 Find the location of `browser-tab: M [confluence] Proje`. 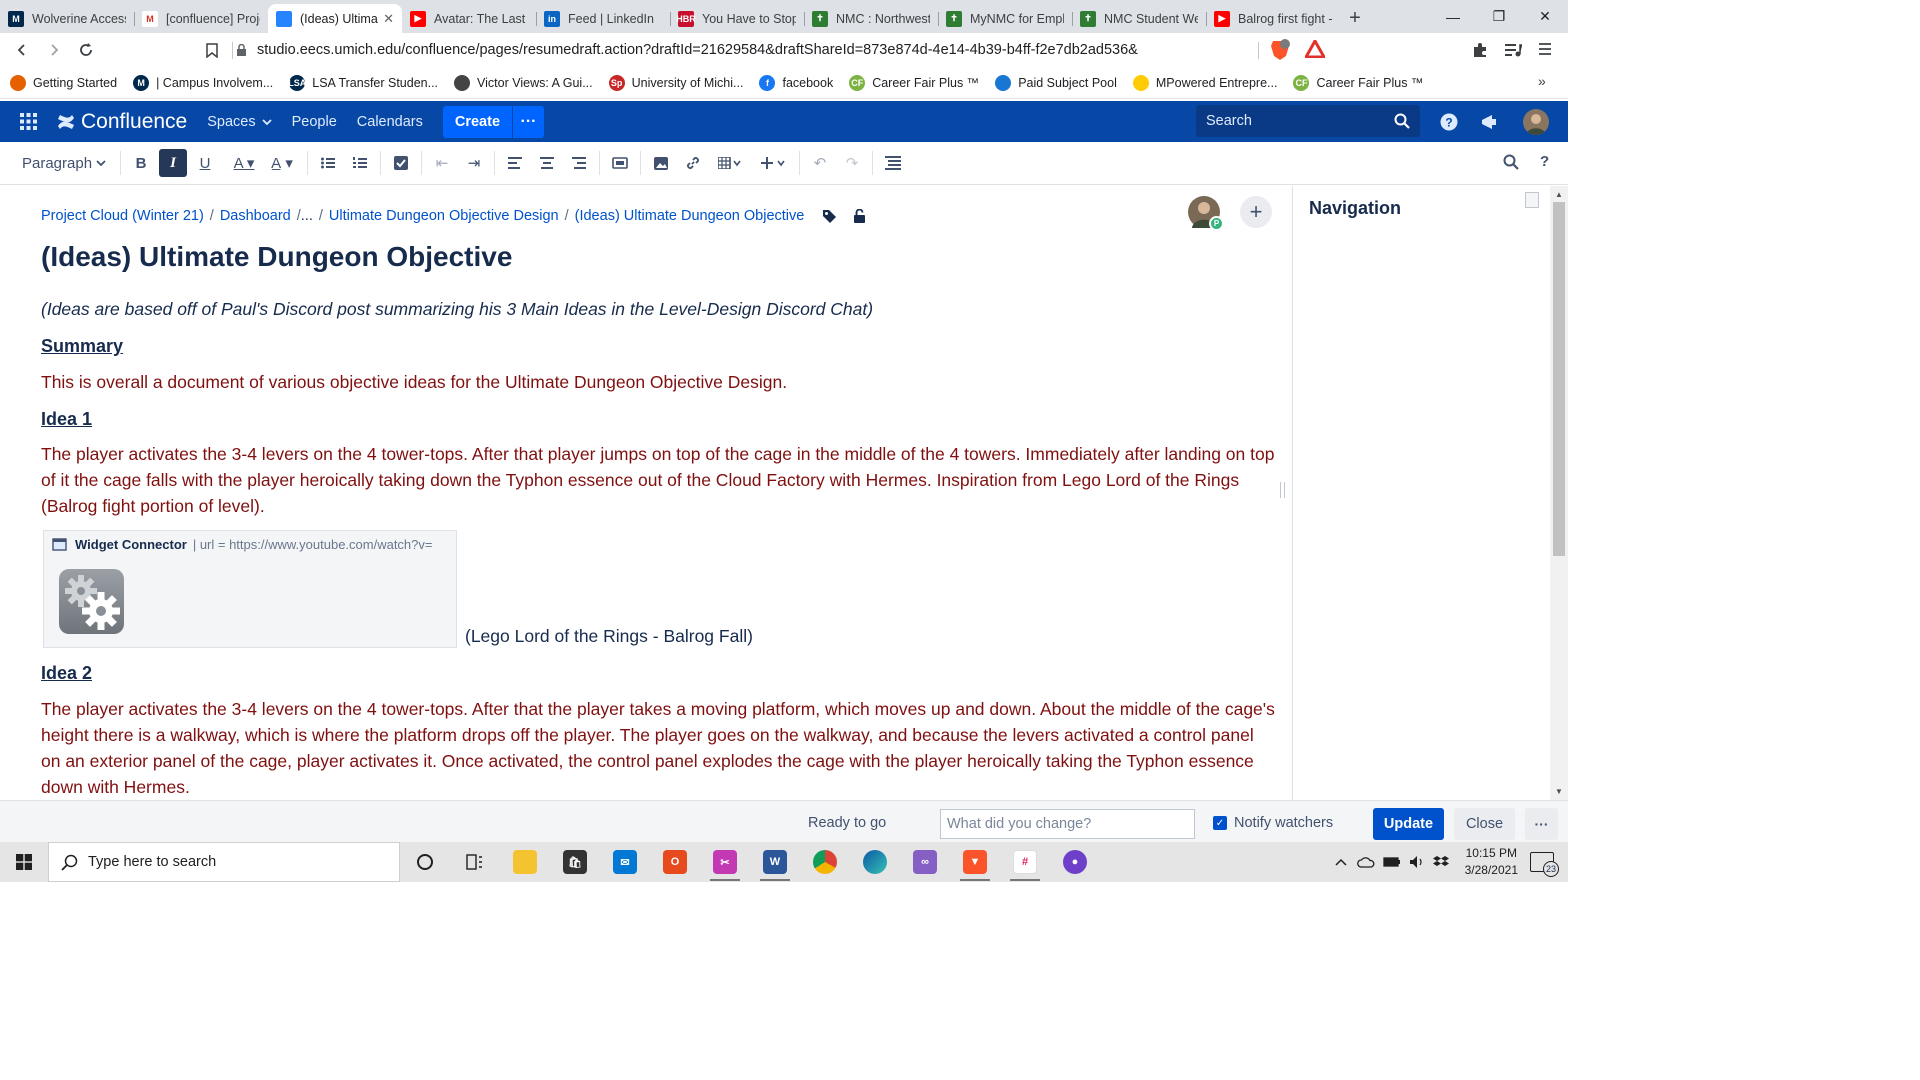

browser-tab: M [confluence] Proje is located at coordinates (201, 18).